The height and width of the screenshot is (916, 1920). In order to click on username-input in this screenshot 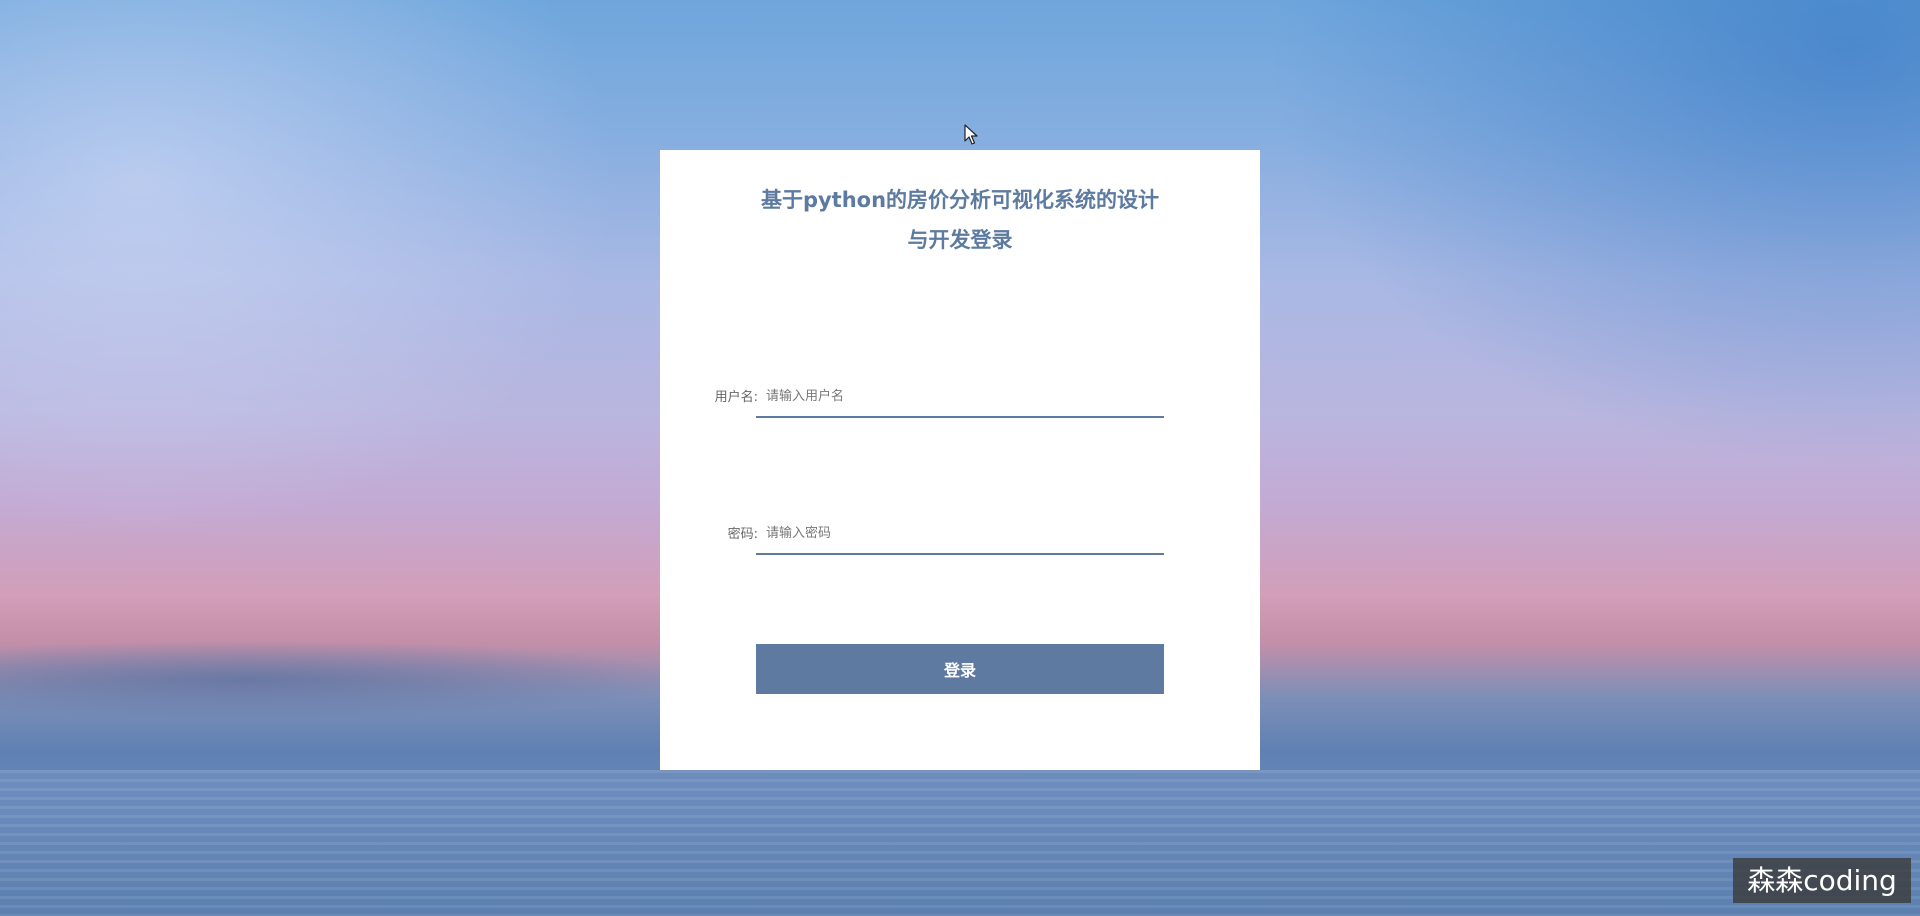, I will do `click(960, 397)`.